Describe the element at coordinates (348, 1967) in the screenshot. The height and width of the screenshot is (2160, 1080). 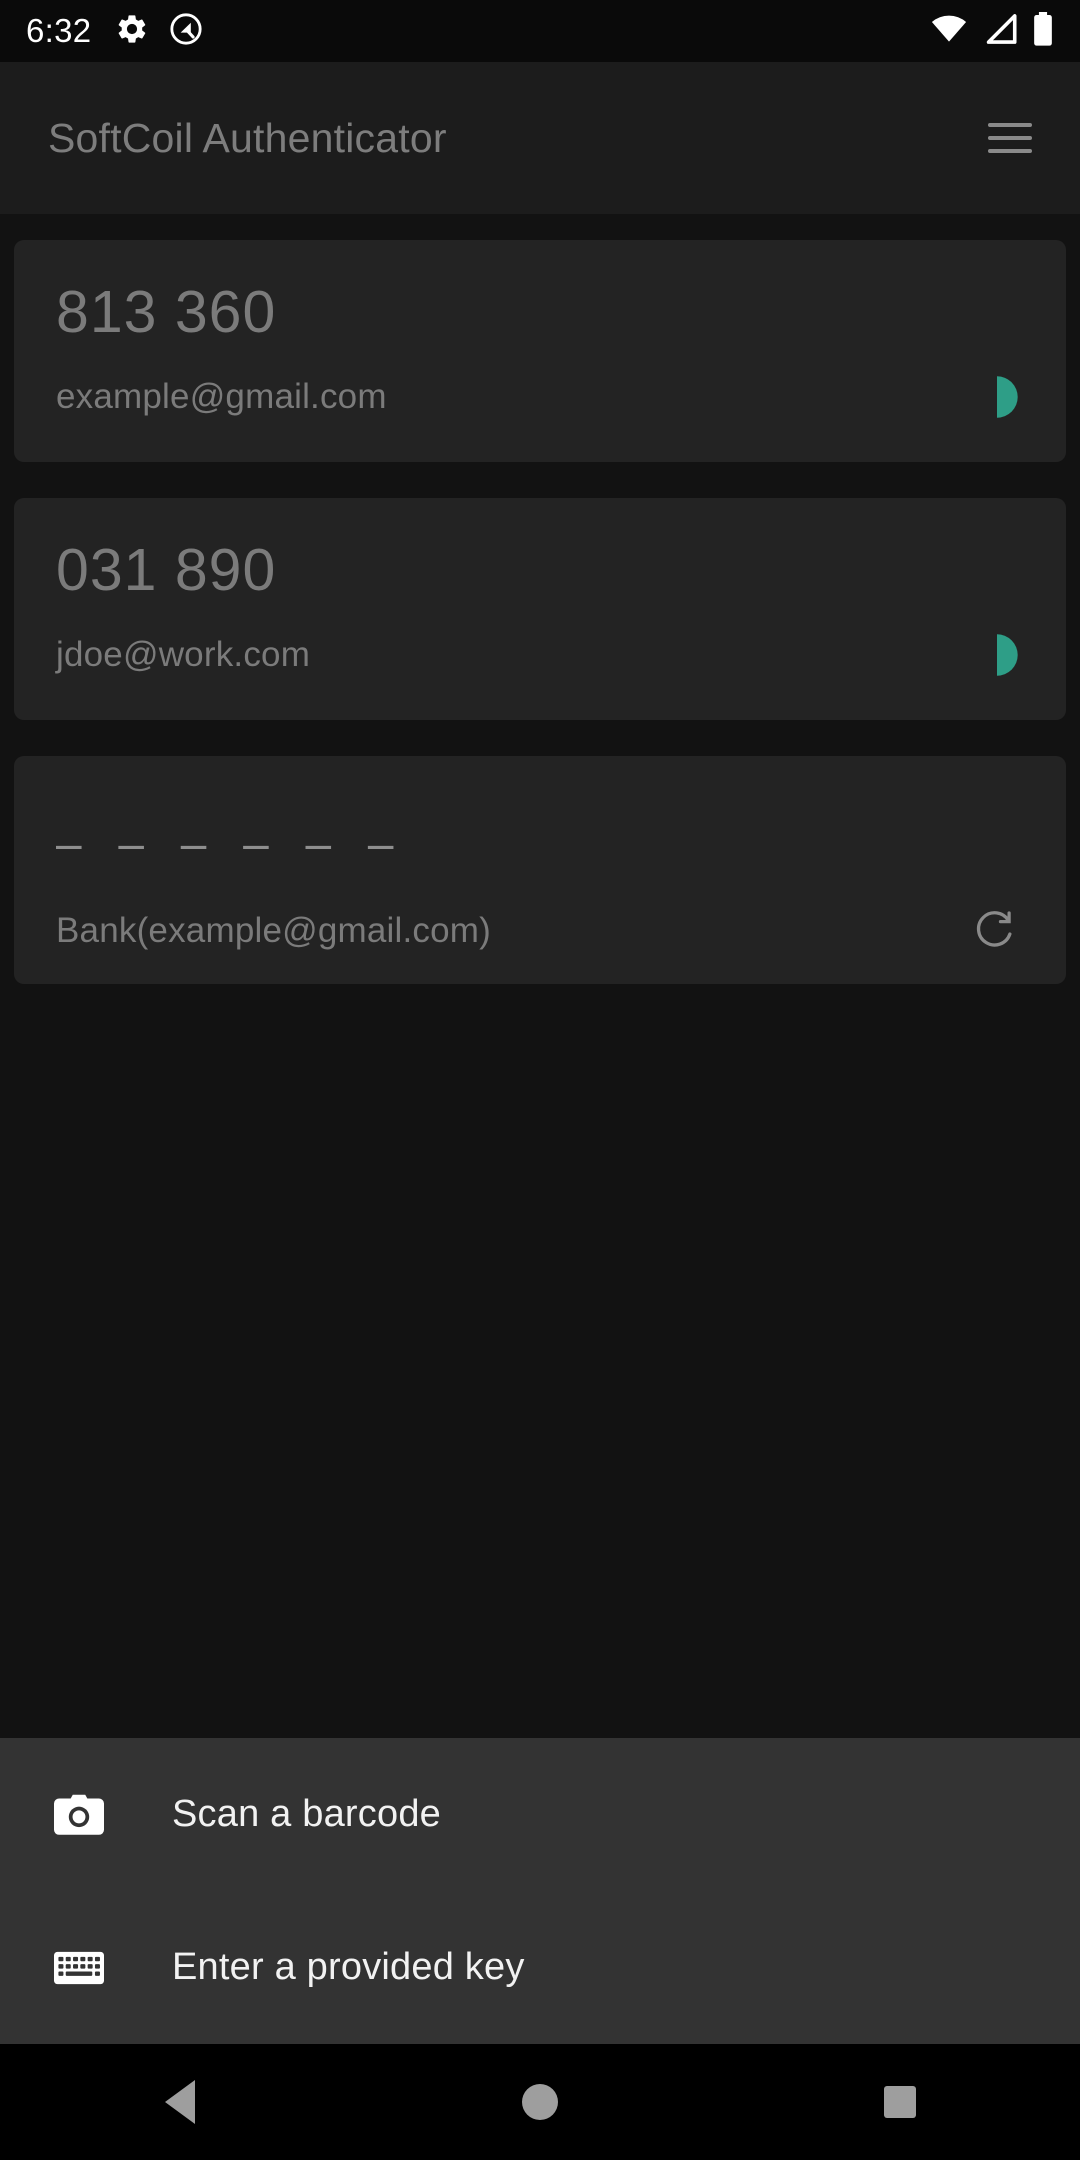
I see `sheet-item-label: Enter a provided key` at that location.